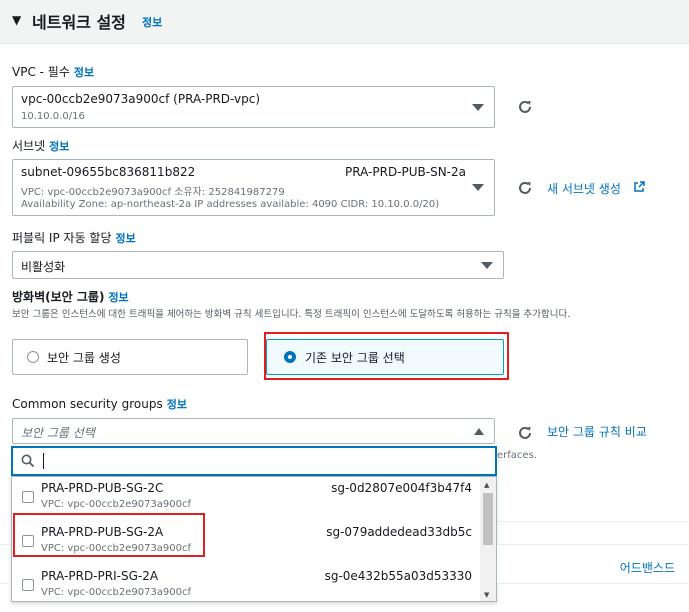 The width and height of the screenshot is (689, 612). Describe the element at coordinates (29, 146) in the screenshot. I see `subnet-label-text: 서브넷` at that location.